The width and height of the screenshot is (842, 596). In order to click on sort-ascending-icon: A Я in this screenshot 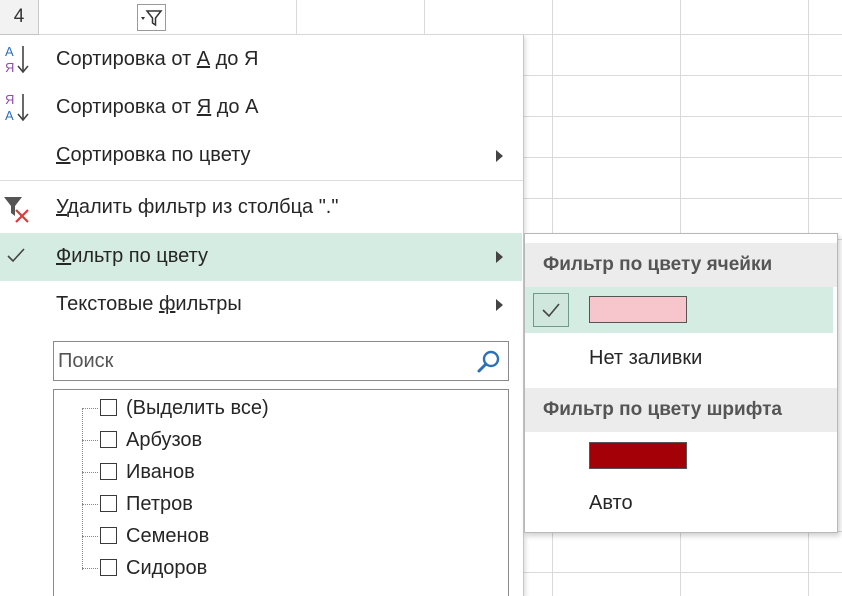, I will do `click(18, 61)`.